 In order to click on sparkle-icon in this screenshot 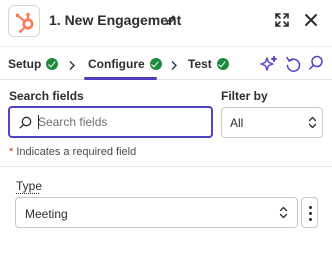, I will do `click(269, 66)`.